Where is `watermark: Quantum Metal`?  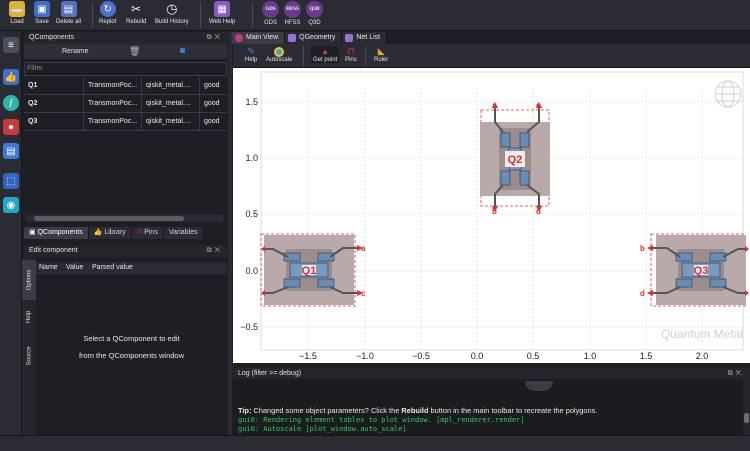
watermark: Quantum Metal is located at coordinates (702, 334).